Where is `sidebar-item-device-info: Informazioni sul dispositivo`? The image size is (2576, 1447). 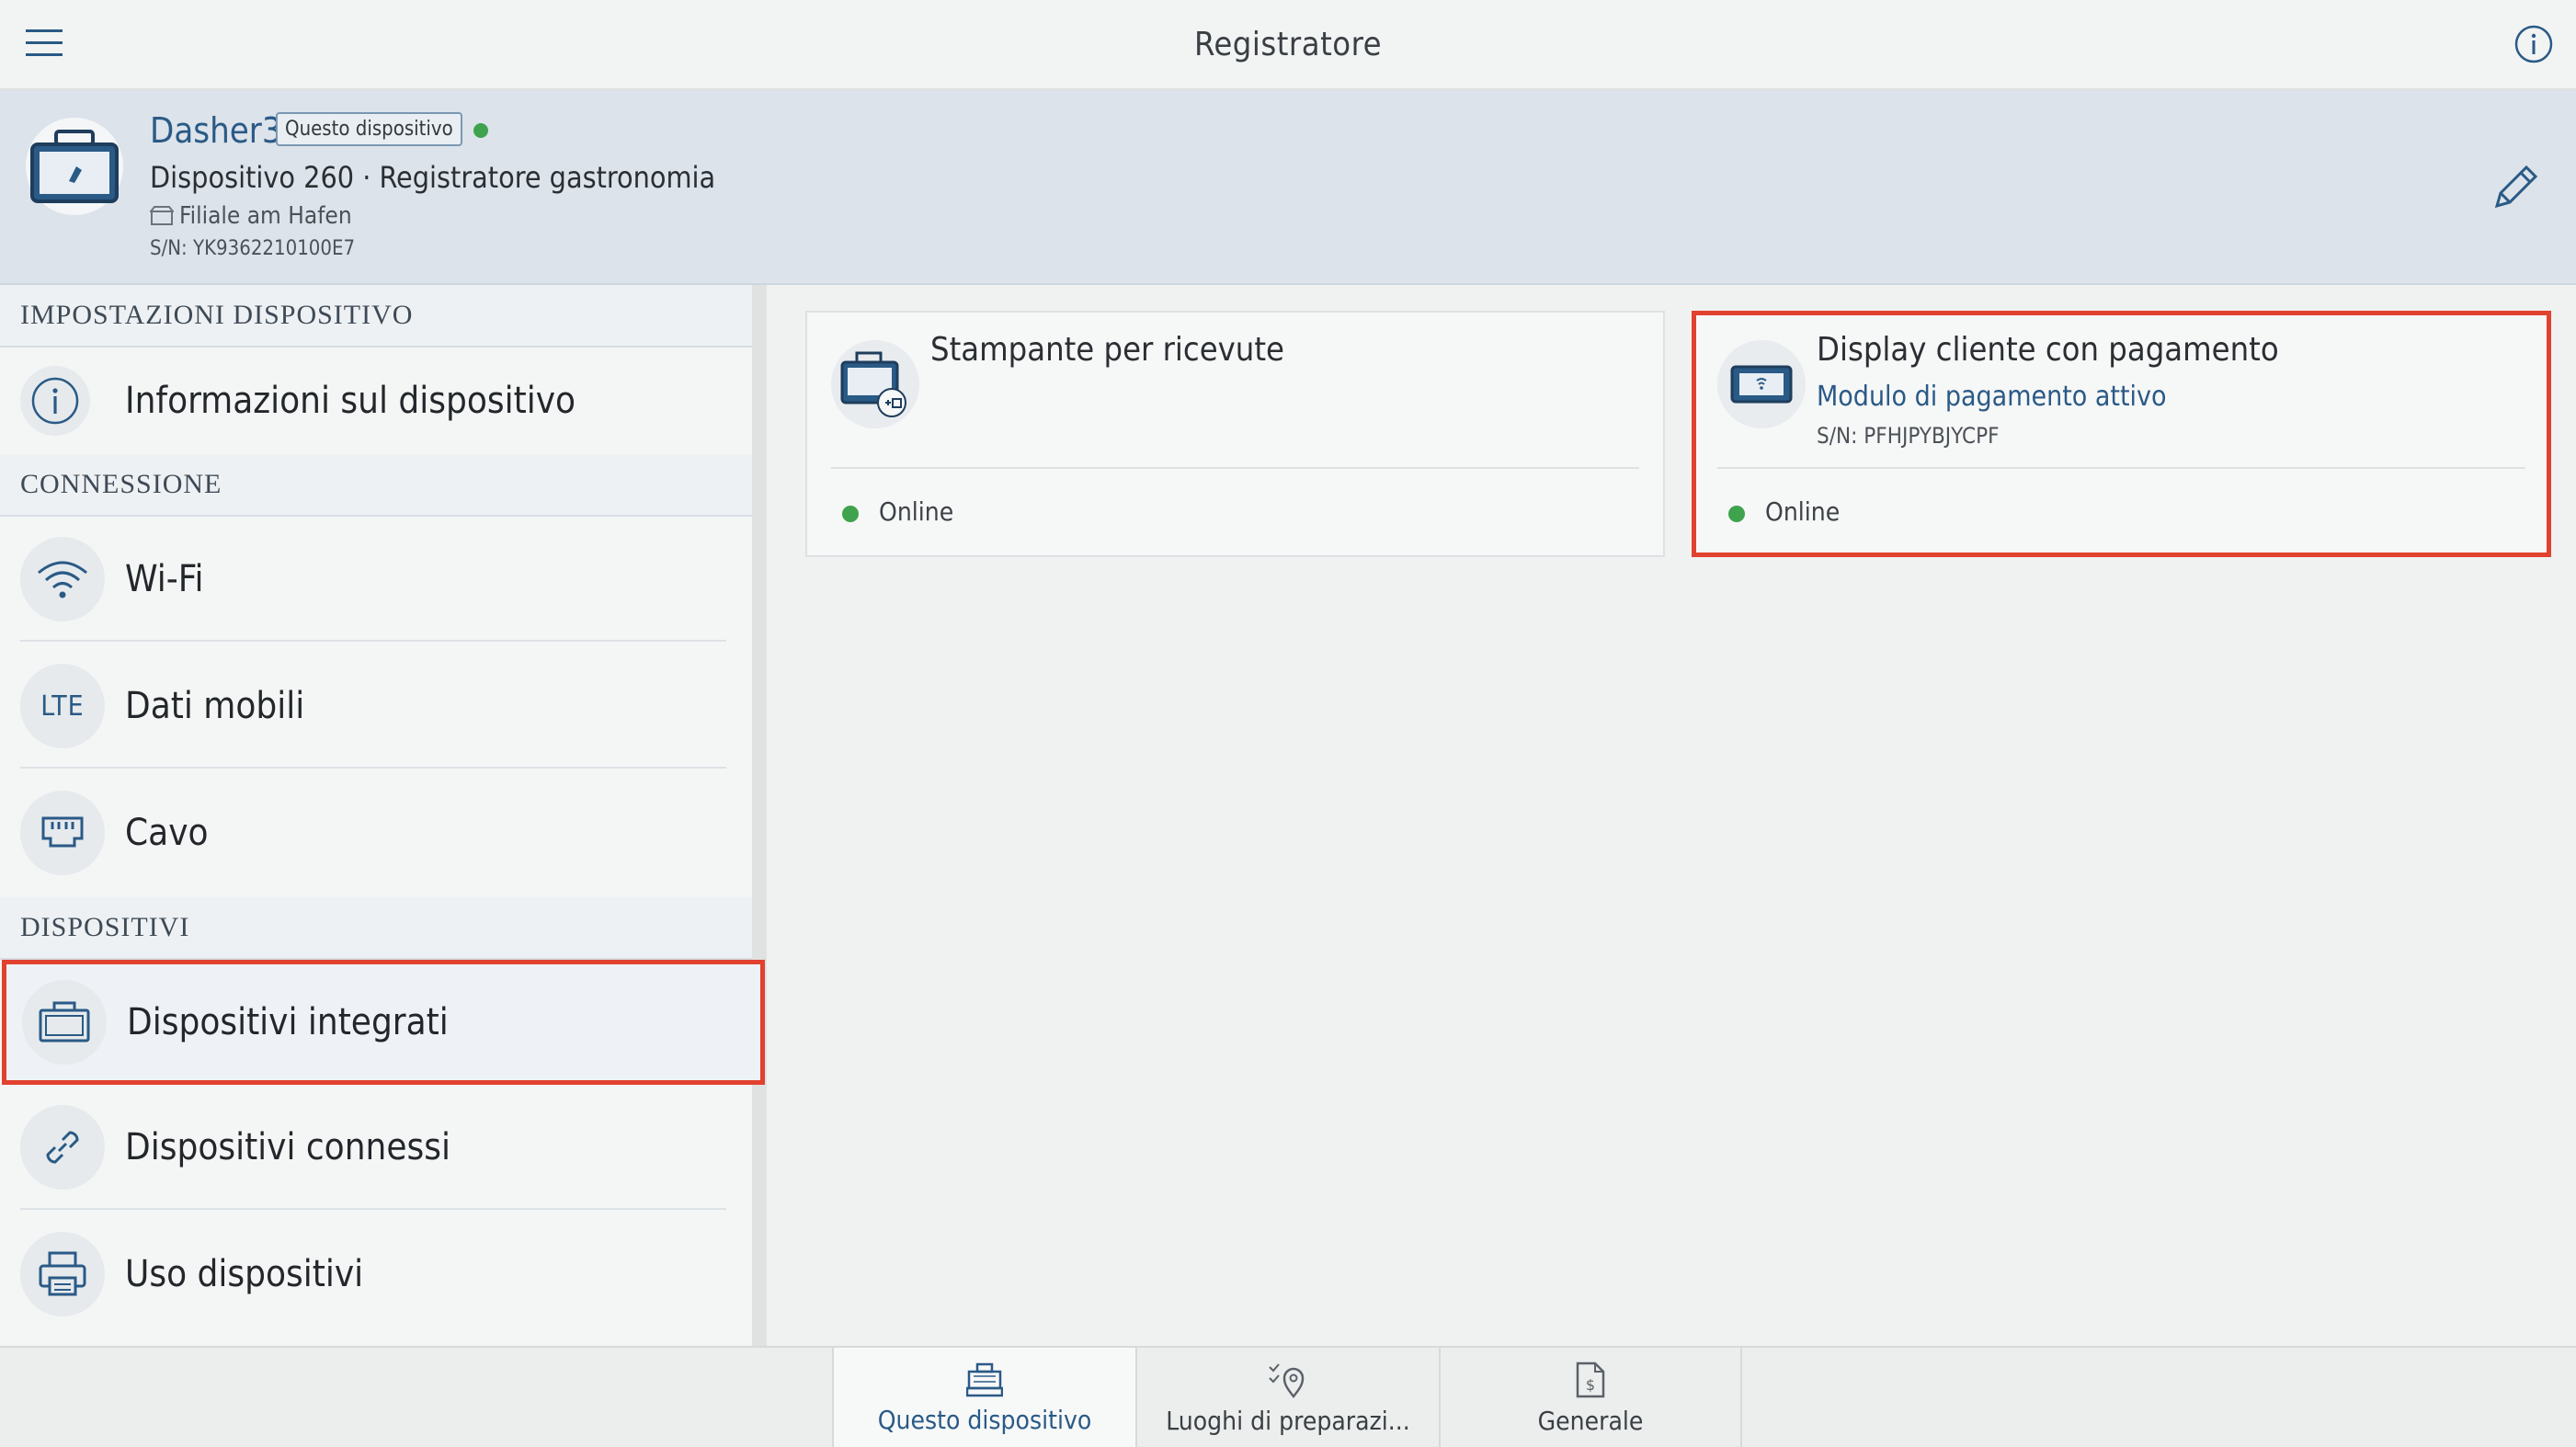 sidebar-item-device-info: Informazioni sul dispositivo is located at coordinates (376, 401).